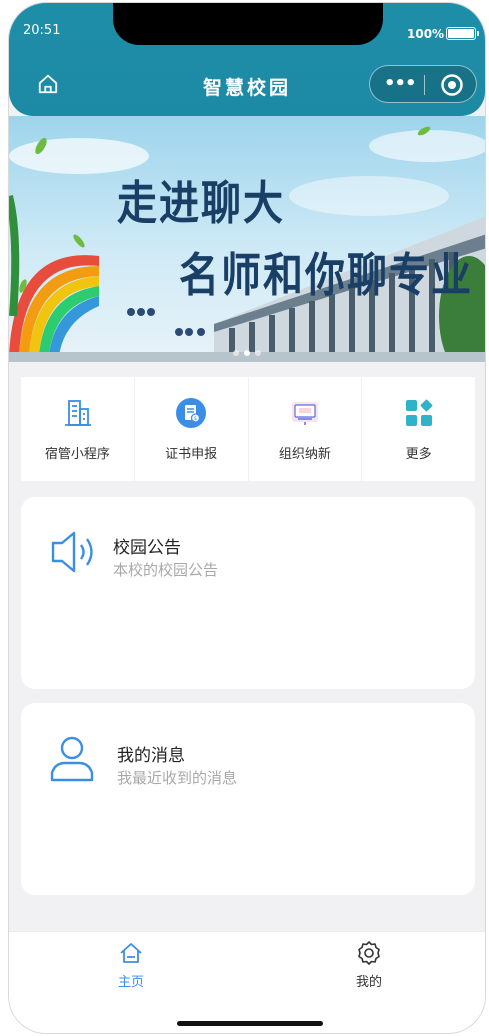 The image size is (489, 1036). Describe the element at coordinates (72, 759) in the screenshot. I see `user-icon` at that location.